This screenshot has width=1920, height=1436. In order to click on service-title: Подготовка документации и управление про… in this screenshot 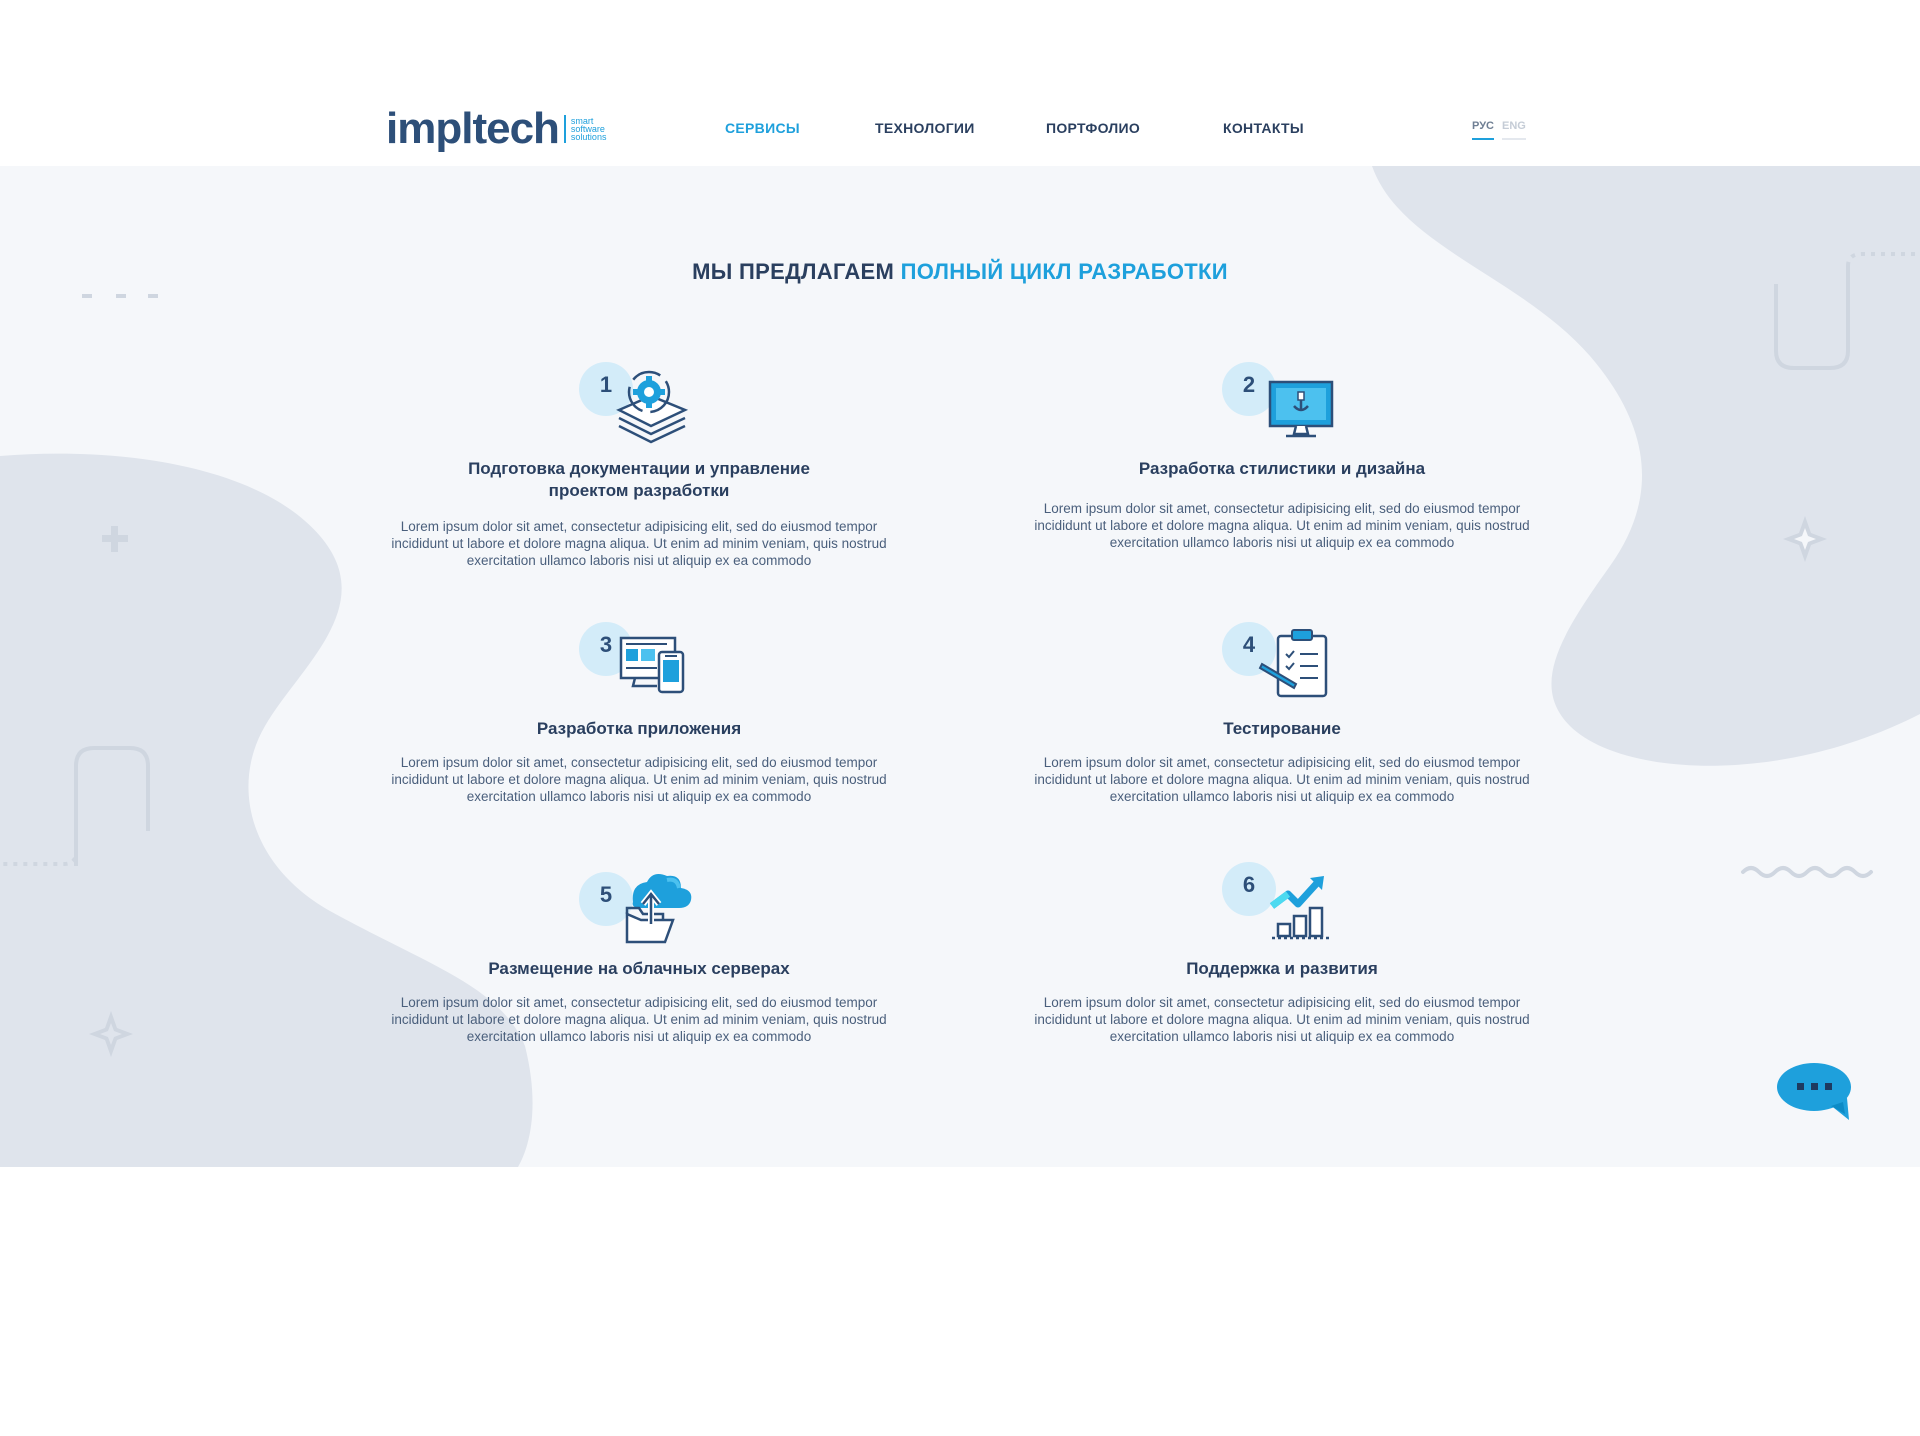, I will do `click(639, 479)`.